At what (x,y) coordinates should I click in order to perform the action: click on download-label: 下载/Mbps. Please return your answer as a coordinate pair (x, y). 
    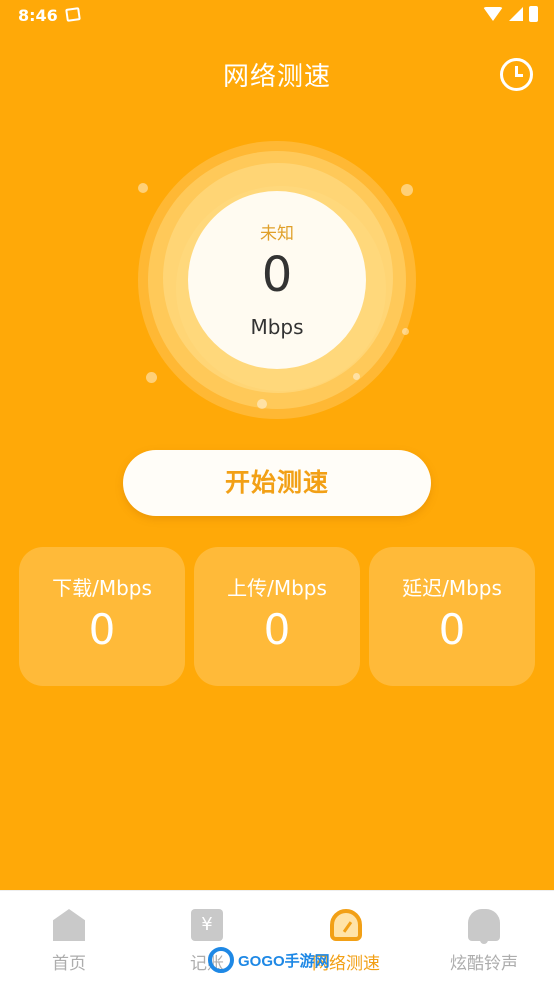
    Looking at the image, I should click on (102, 588).